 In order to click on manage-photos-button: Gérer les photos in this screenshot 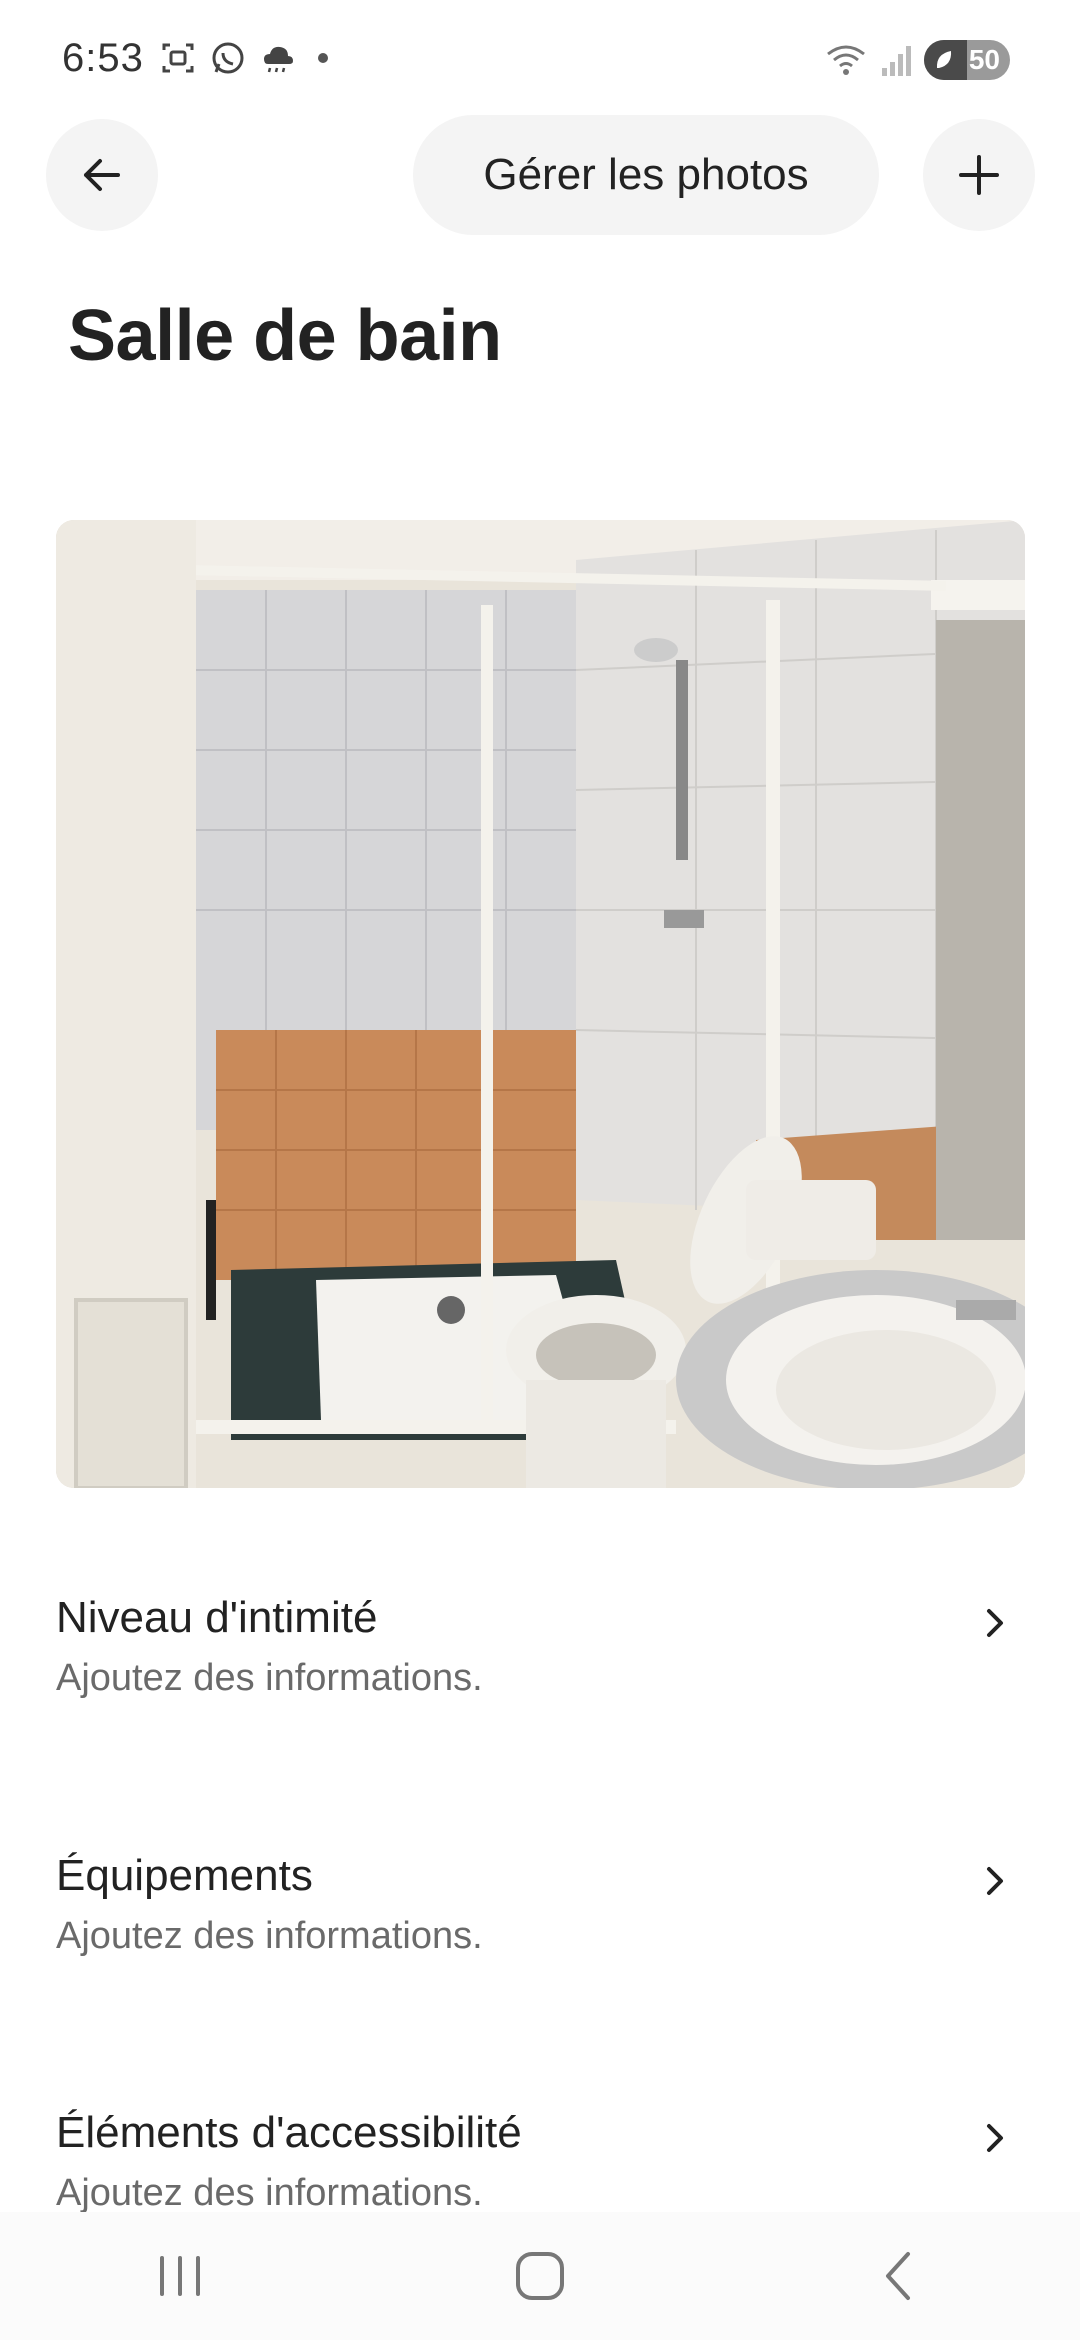, I will do `click(646, 175)`.